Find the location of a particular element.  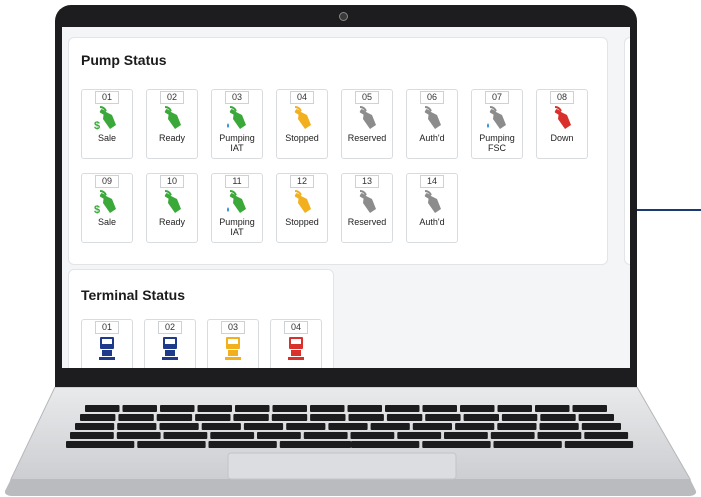

pump-number: 03 is located at coordinates (237, 97).